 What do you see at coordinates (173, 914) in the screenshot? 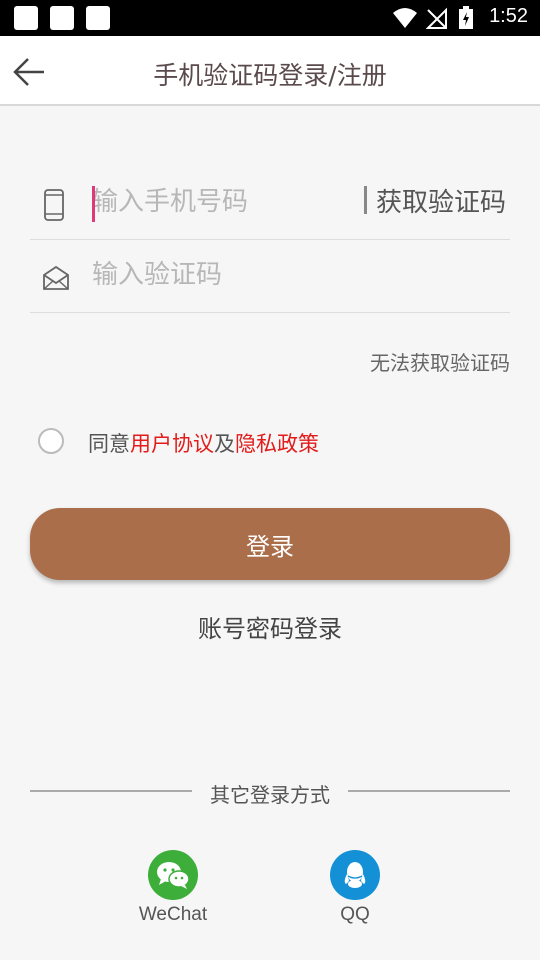
I see `wechat-label: WeChat` at bounding box center [173, 914].